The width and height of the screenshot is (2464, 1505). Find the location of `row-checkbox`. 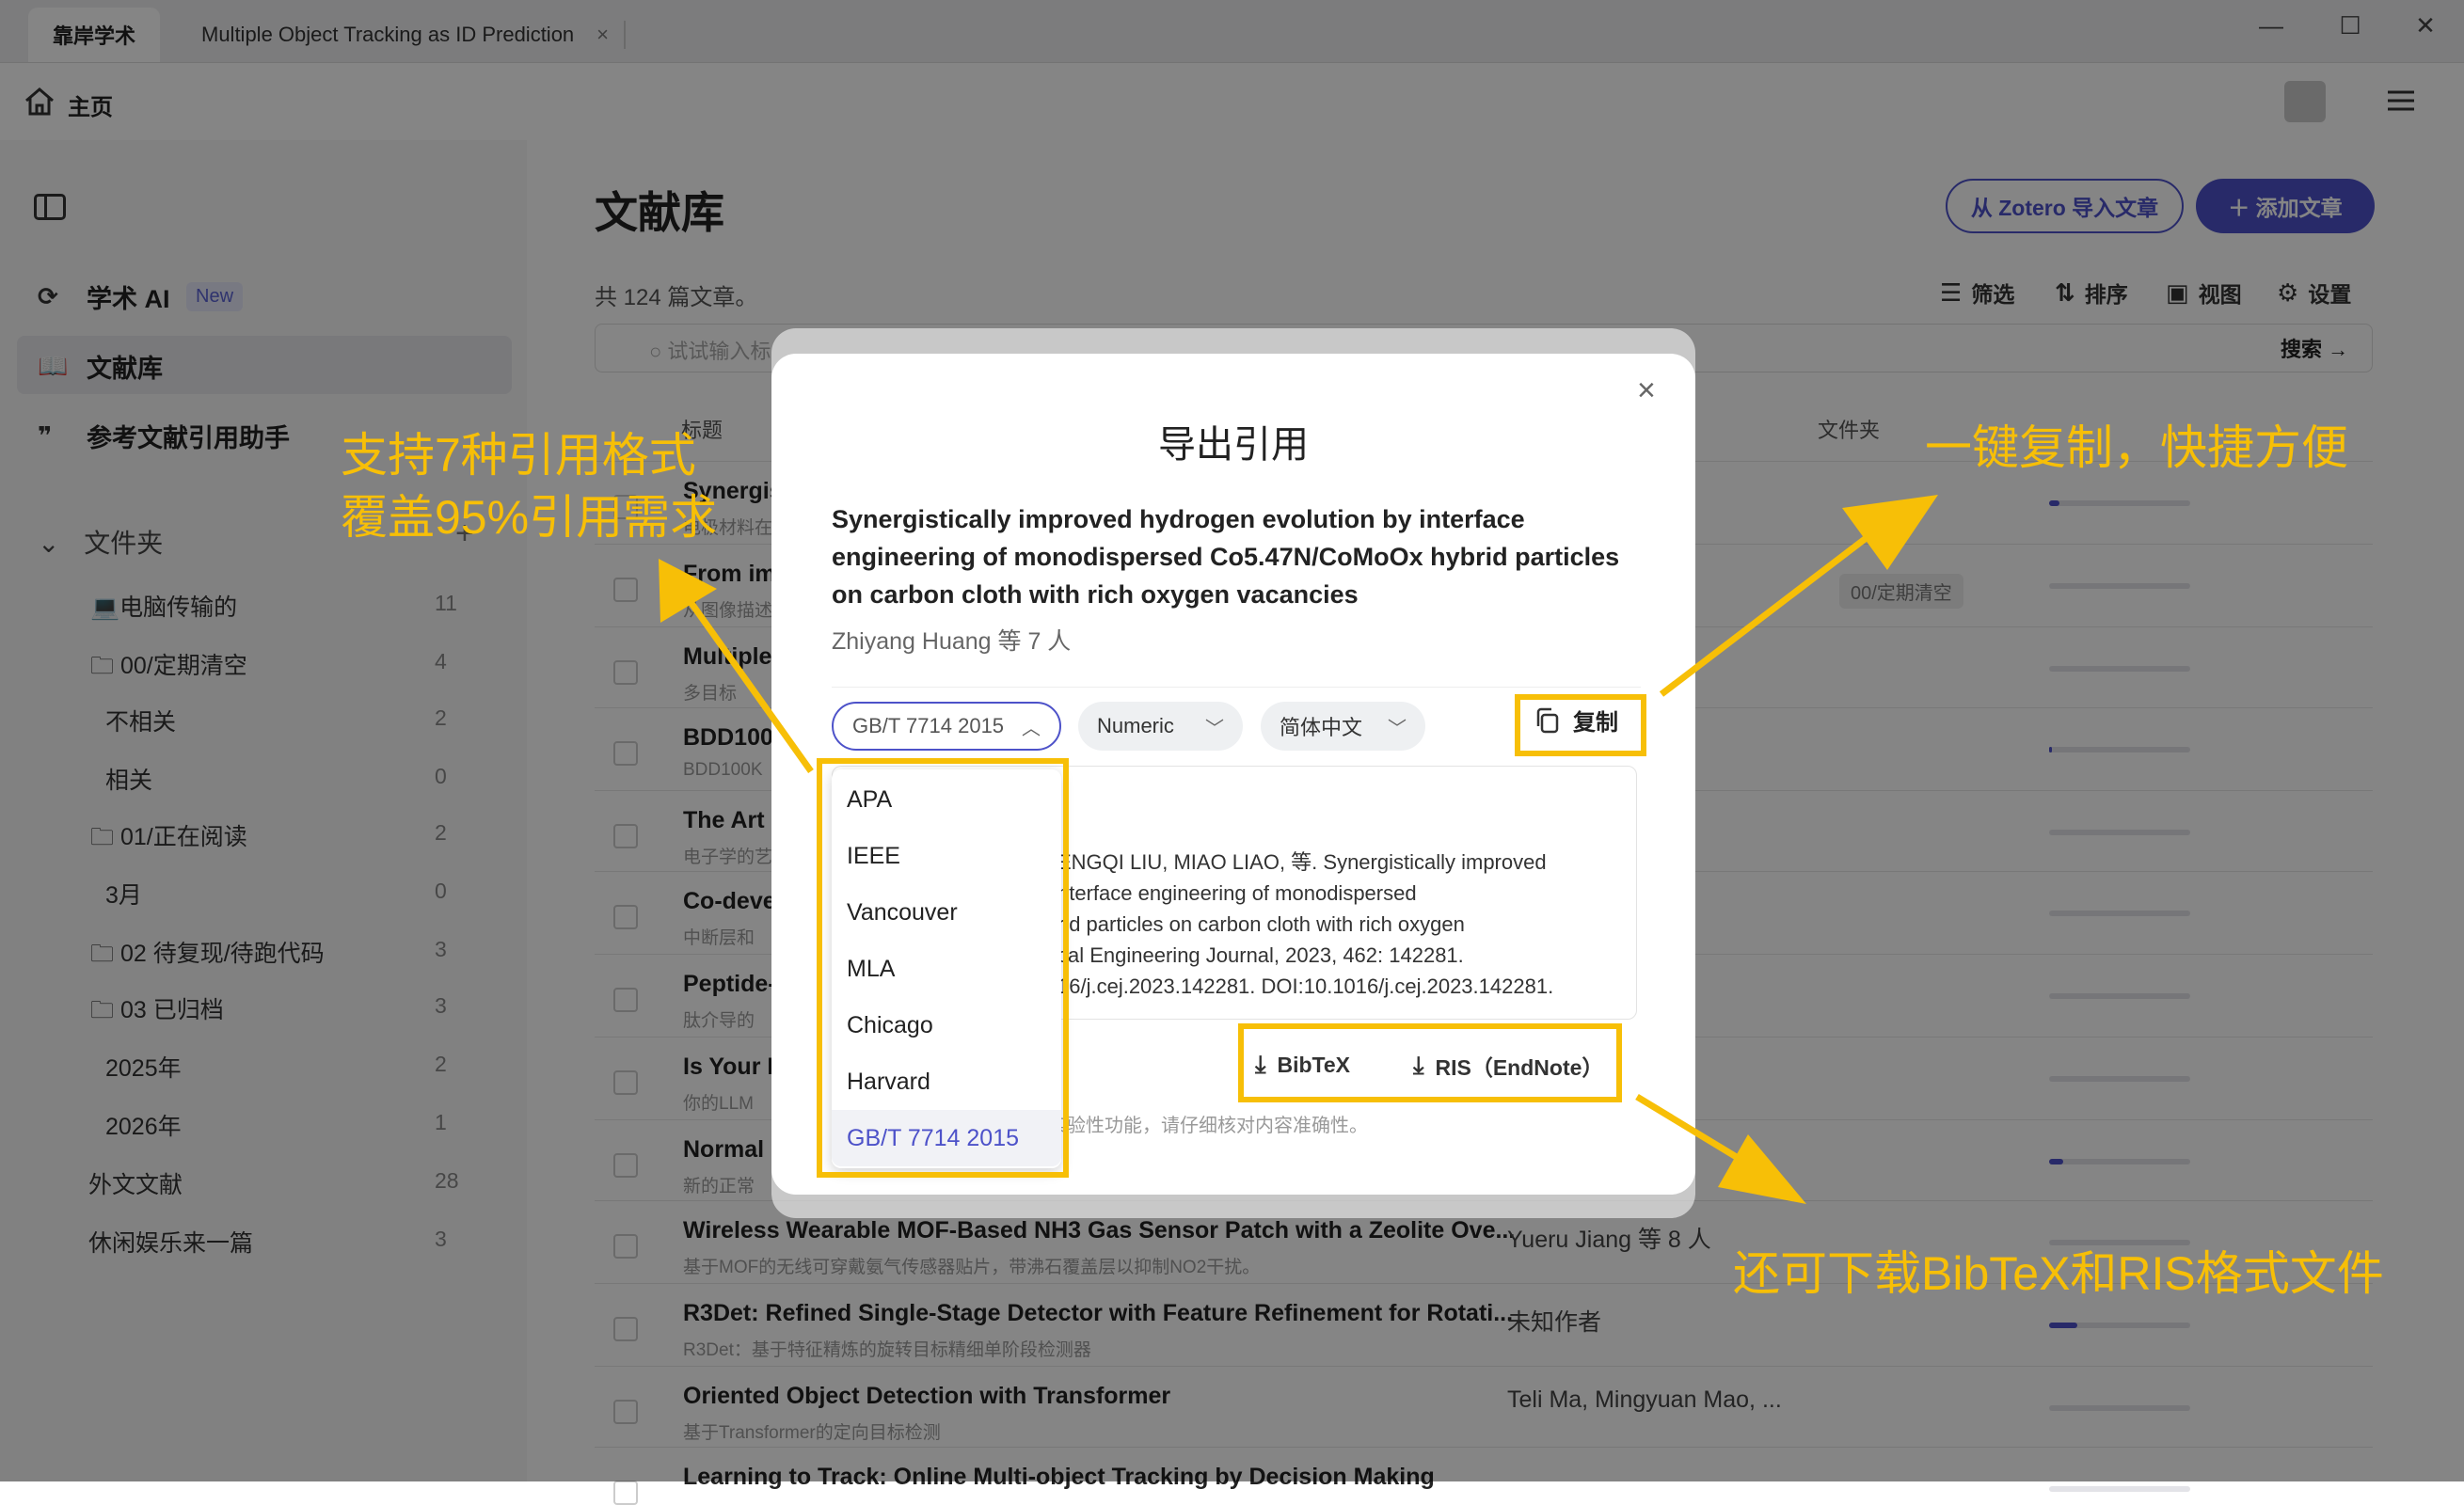

row-checkbox is located at coordinates (625, 1493).